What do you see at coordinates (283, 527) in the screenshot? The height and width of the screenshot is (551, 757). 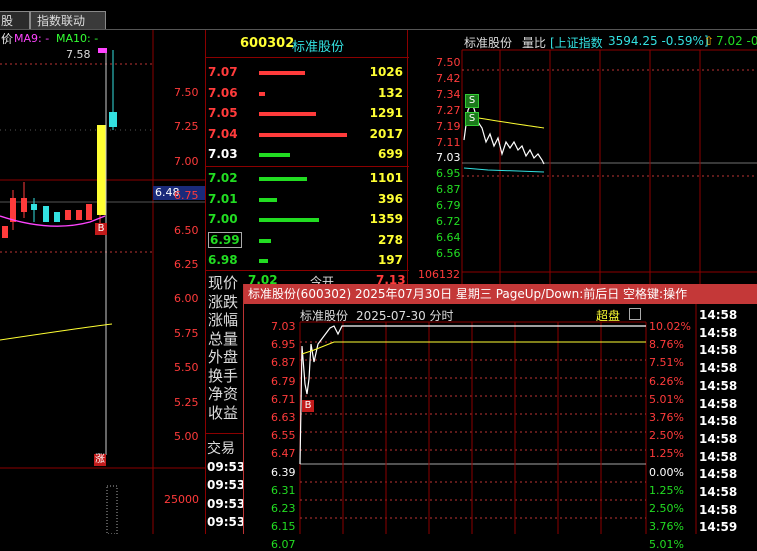 I see `popup-price-label: 6.15` at bounding box center [283, 527].